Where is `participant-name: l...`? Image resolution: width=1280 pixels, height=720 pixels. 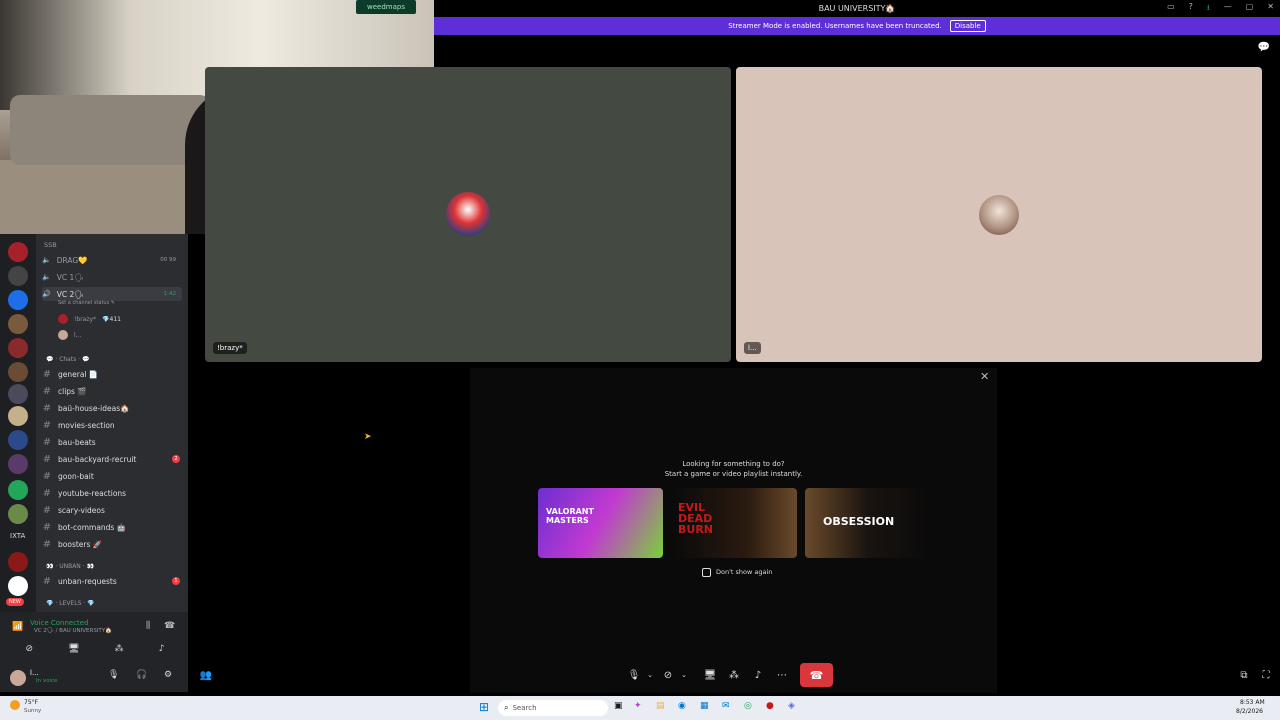 participant-name: l... is located at coordinates (752, 348).